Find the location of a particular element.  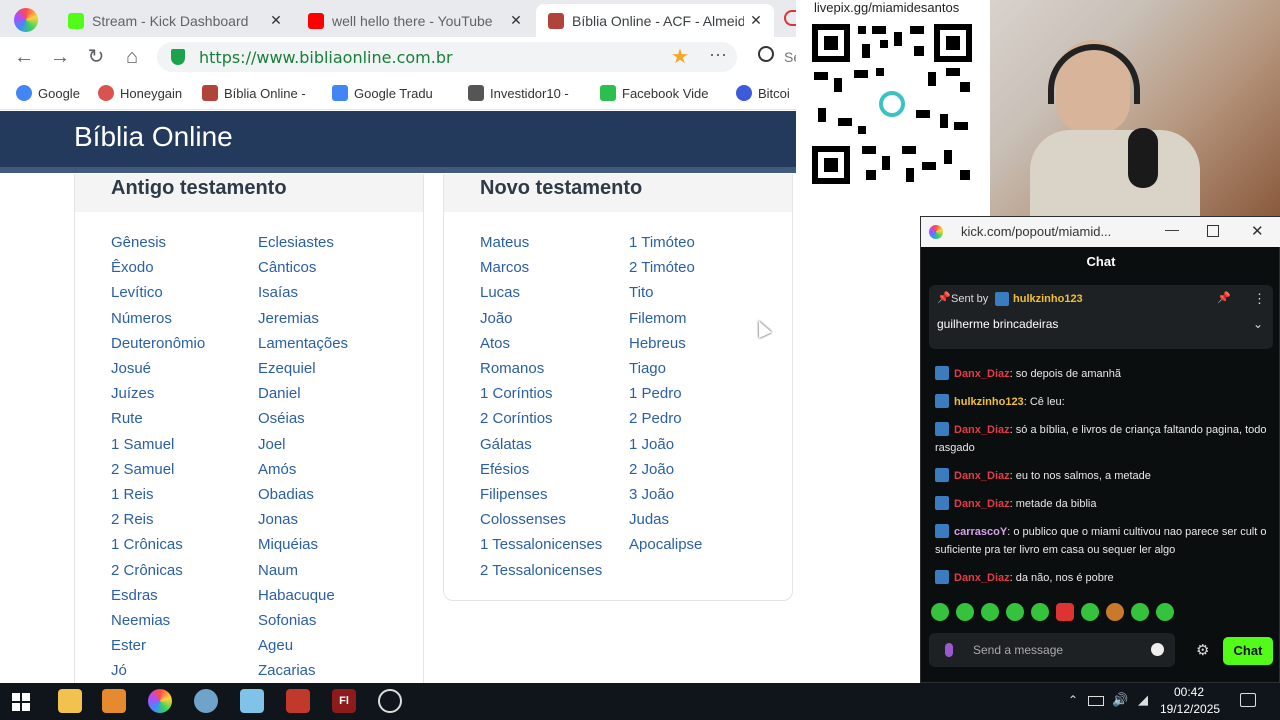

book-link: Tito is located at coordinates (641, 292).